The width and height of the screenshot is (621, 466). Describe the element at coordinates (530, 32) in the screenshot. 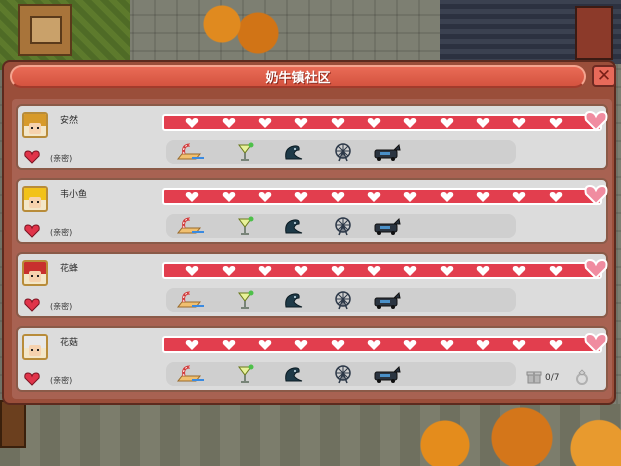

I see `building-roof` at that location.